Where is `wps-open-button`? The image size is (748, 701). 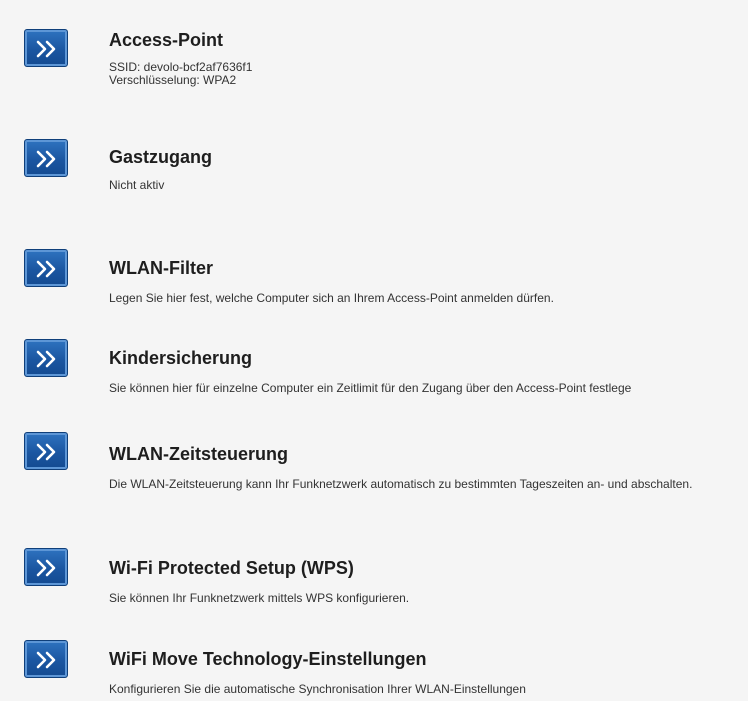
wps-open-button is located at coordinates (46, 567).